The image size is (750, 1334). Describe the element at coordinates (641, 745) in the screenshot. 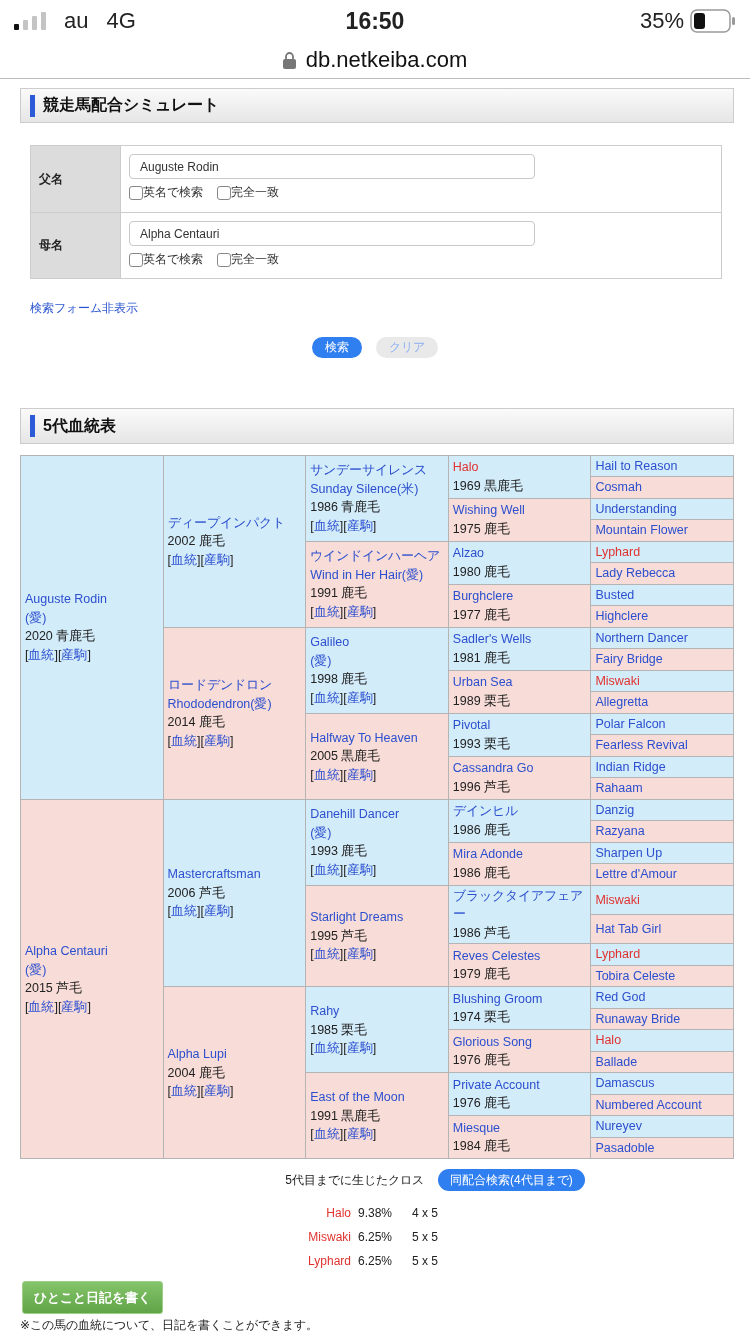

I see `horse-name-link: Fearless Revival` at that location.